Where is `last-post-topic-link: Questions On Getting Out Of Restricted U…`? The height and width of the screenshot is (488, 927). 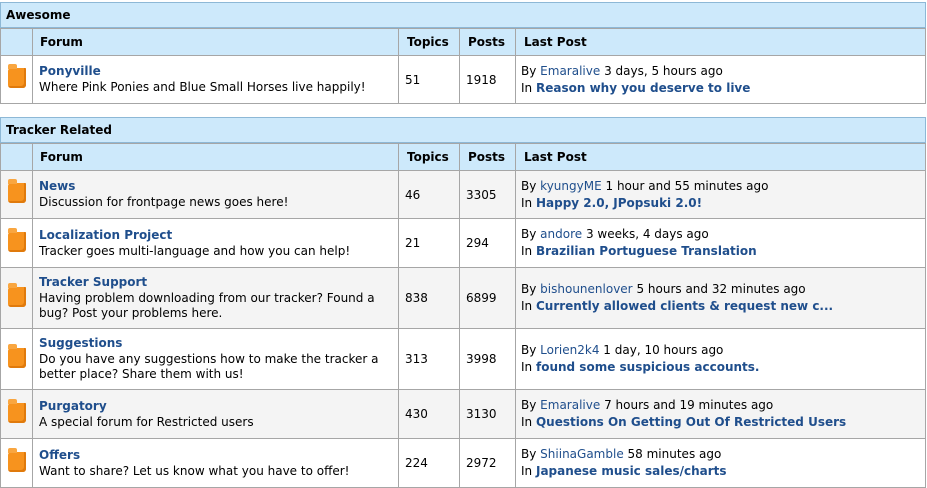 last-post-topic-link: Questions On Getting Out Of Restricted U… is located at coordinates (691, 422).